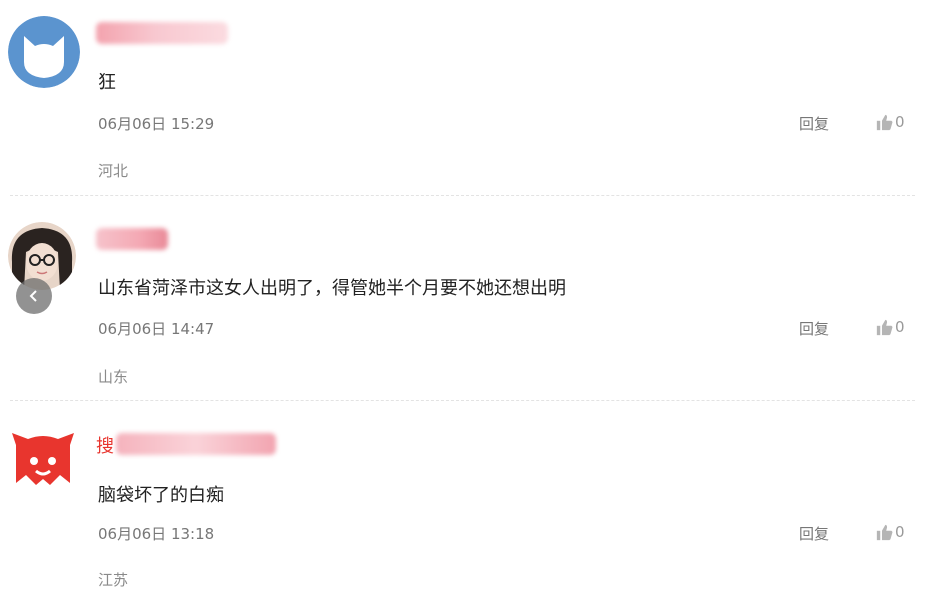 This screenshot has height=597, width=937. Describe the element at coordinates (113, 580) in the screenshot. I see `location-label: 江苏` at that location.